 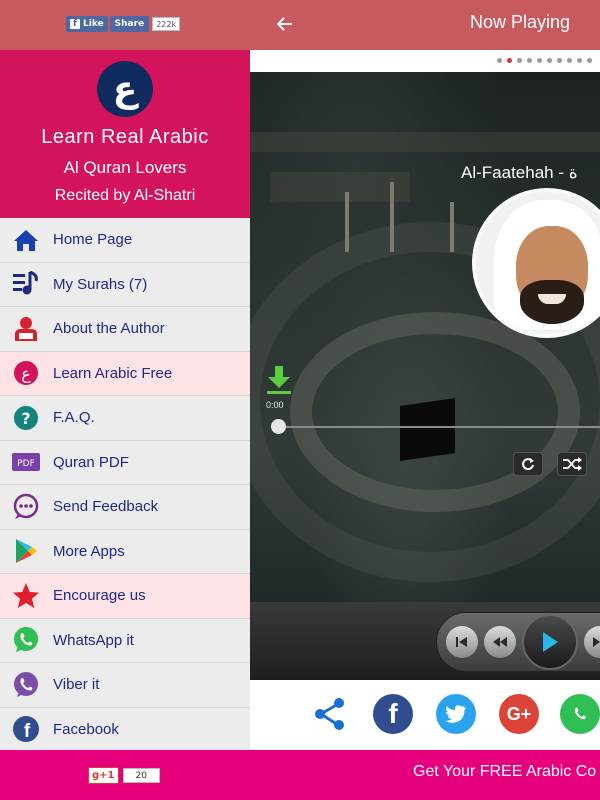 I want to click on play-store-icon, so click(x=26, y=551).